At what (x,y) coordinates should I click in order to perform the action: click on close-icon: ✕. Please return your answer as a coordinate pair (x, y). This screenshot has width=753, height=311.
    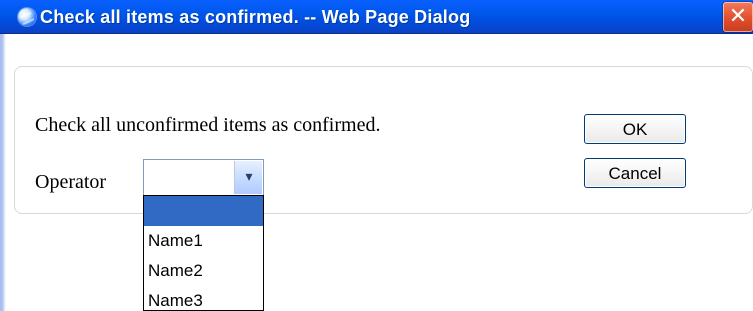
    Looking at the image, I should click on (738, 16).